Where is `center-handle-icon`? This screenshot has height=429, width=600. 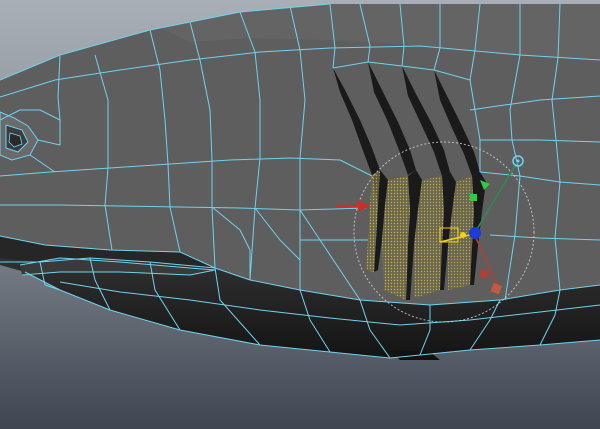 center-handle-icon is located at coordinates (463, 235).